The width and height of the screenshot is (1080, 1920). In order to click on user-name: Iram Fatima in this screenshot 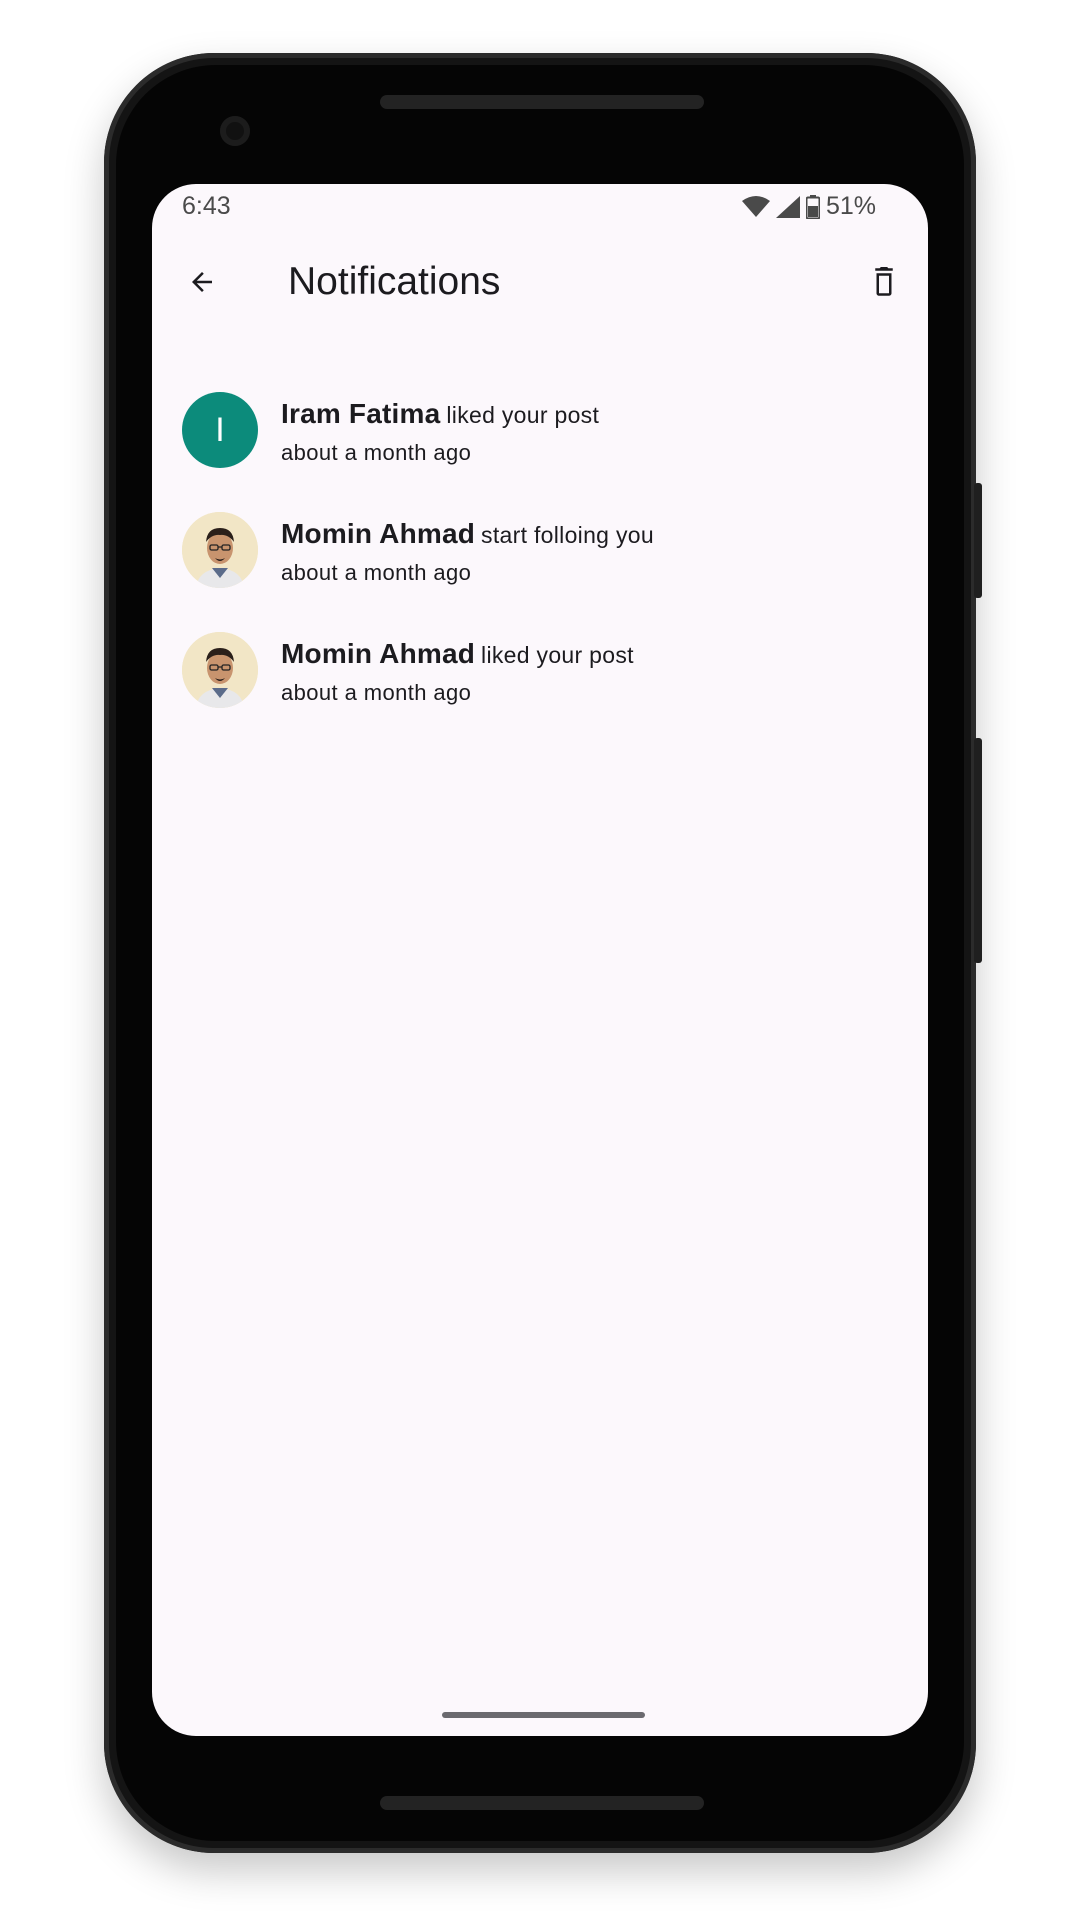, I will do `click(361, 413)`.